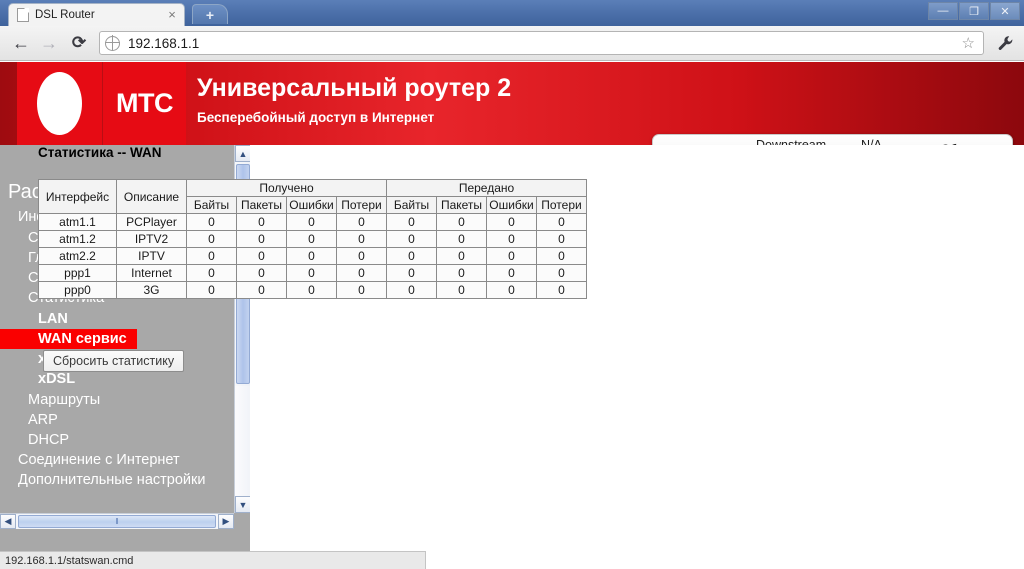 This screenshot has height=569, width=1024. Describe the element at coordinates (77, 196) in the screenshot. I see `table-group-header: Интерфейс` at that location.